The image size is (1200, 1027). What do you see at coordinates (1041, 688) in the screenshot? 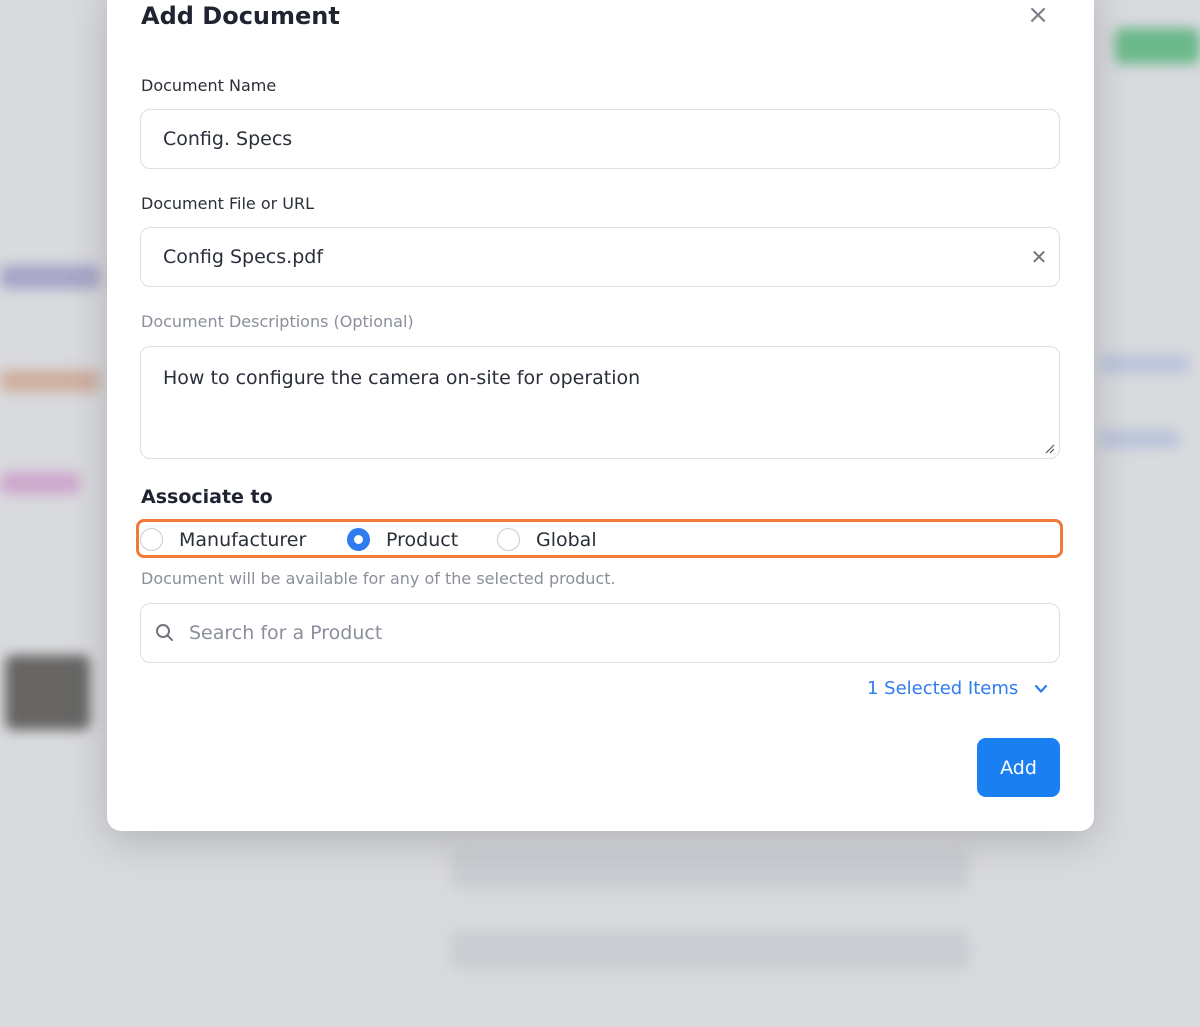
I see `chevron-down-icon` at bounding box center [1041, 688].